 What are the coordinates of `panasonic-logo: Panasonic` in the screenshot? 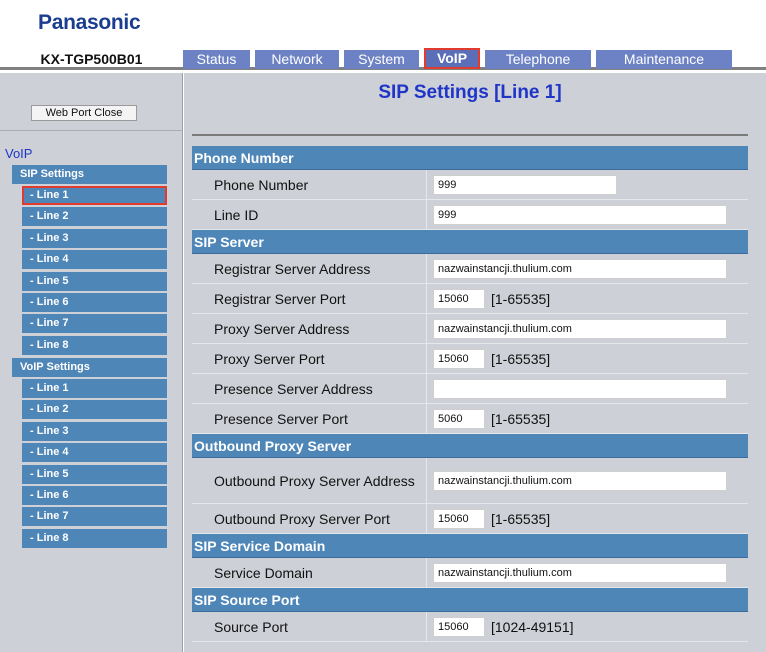 It's located at (89, 22).